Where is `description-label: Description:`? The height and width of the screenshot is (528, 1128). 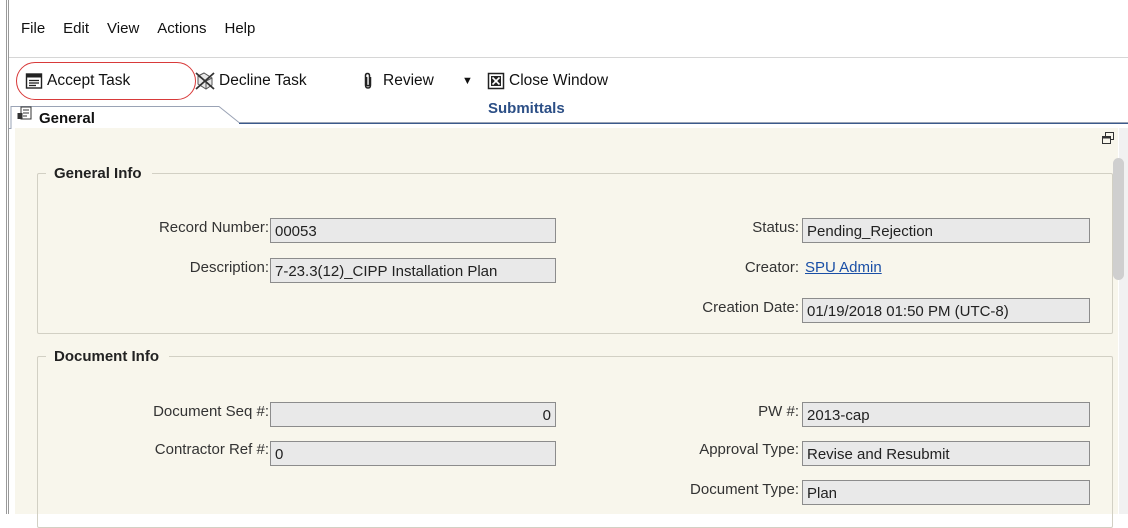 description-label: Description: is located at coordinates (229, 267).